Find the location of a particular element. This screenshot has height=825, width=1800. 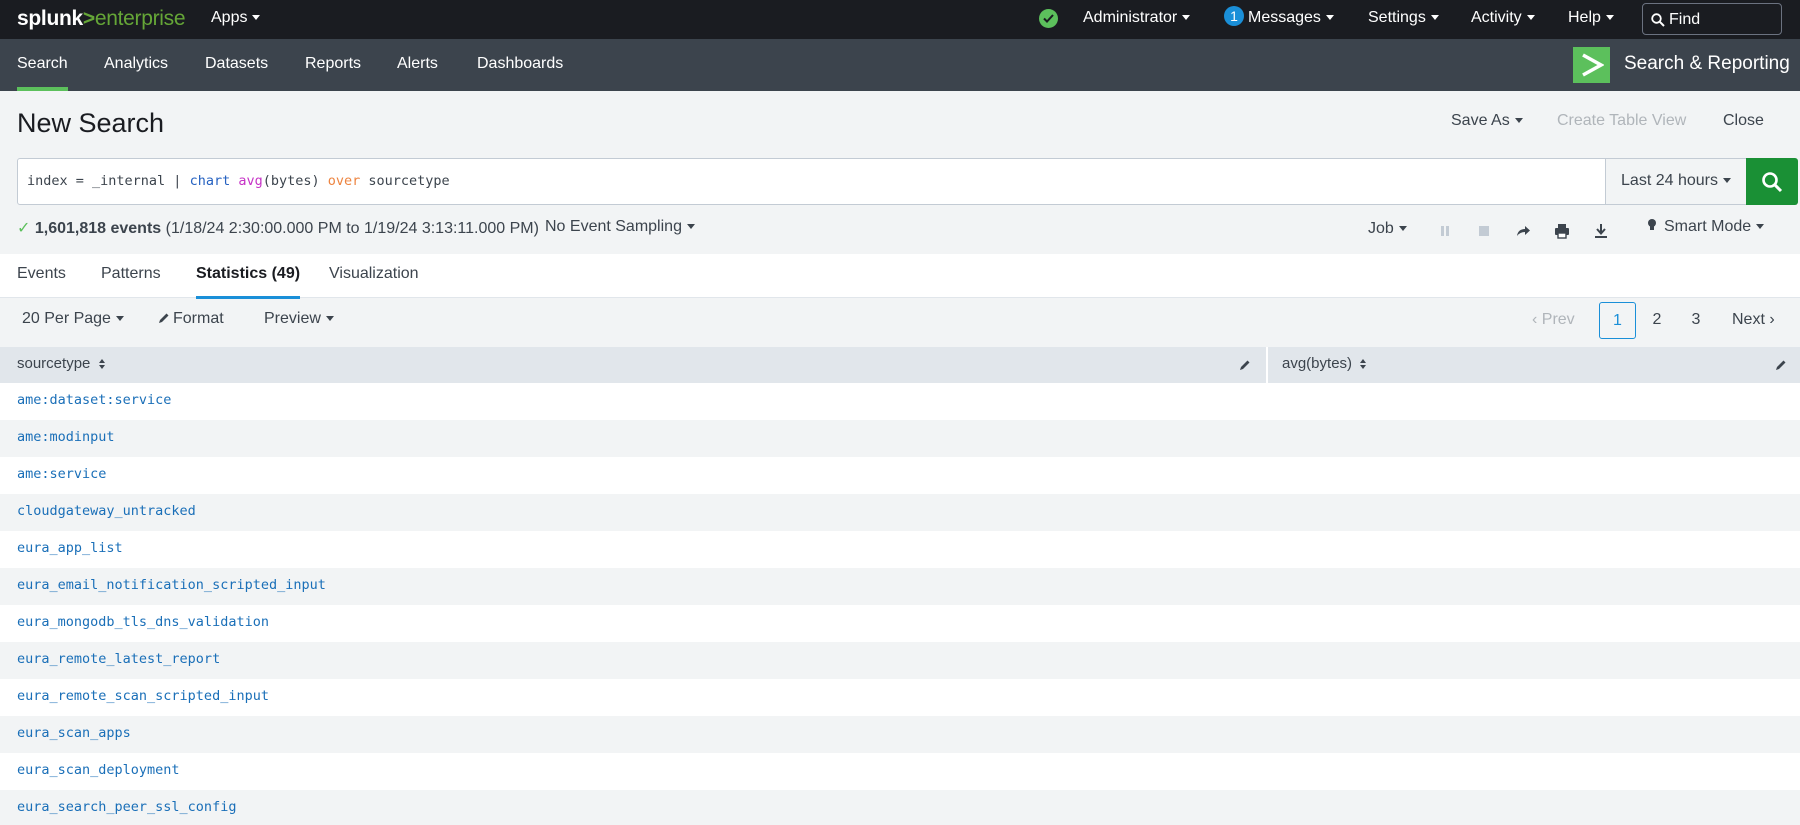

search-mode-menu: Smart Mode is located at coordinates (1705, 227).